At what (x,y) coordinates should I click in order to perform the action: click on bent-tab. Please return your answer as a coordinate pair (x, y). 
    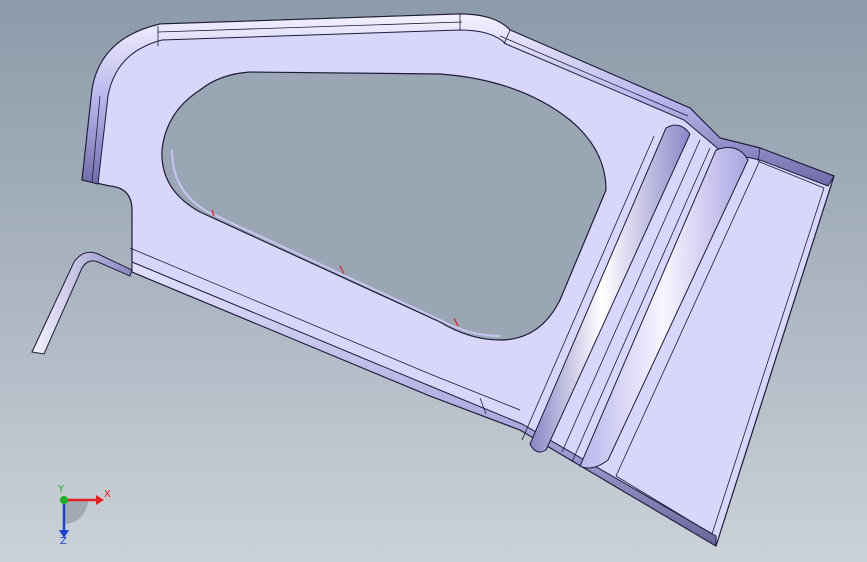
    Looking at the image, I should click on (82, 303).